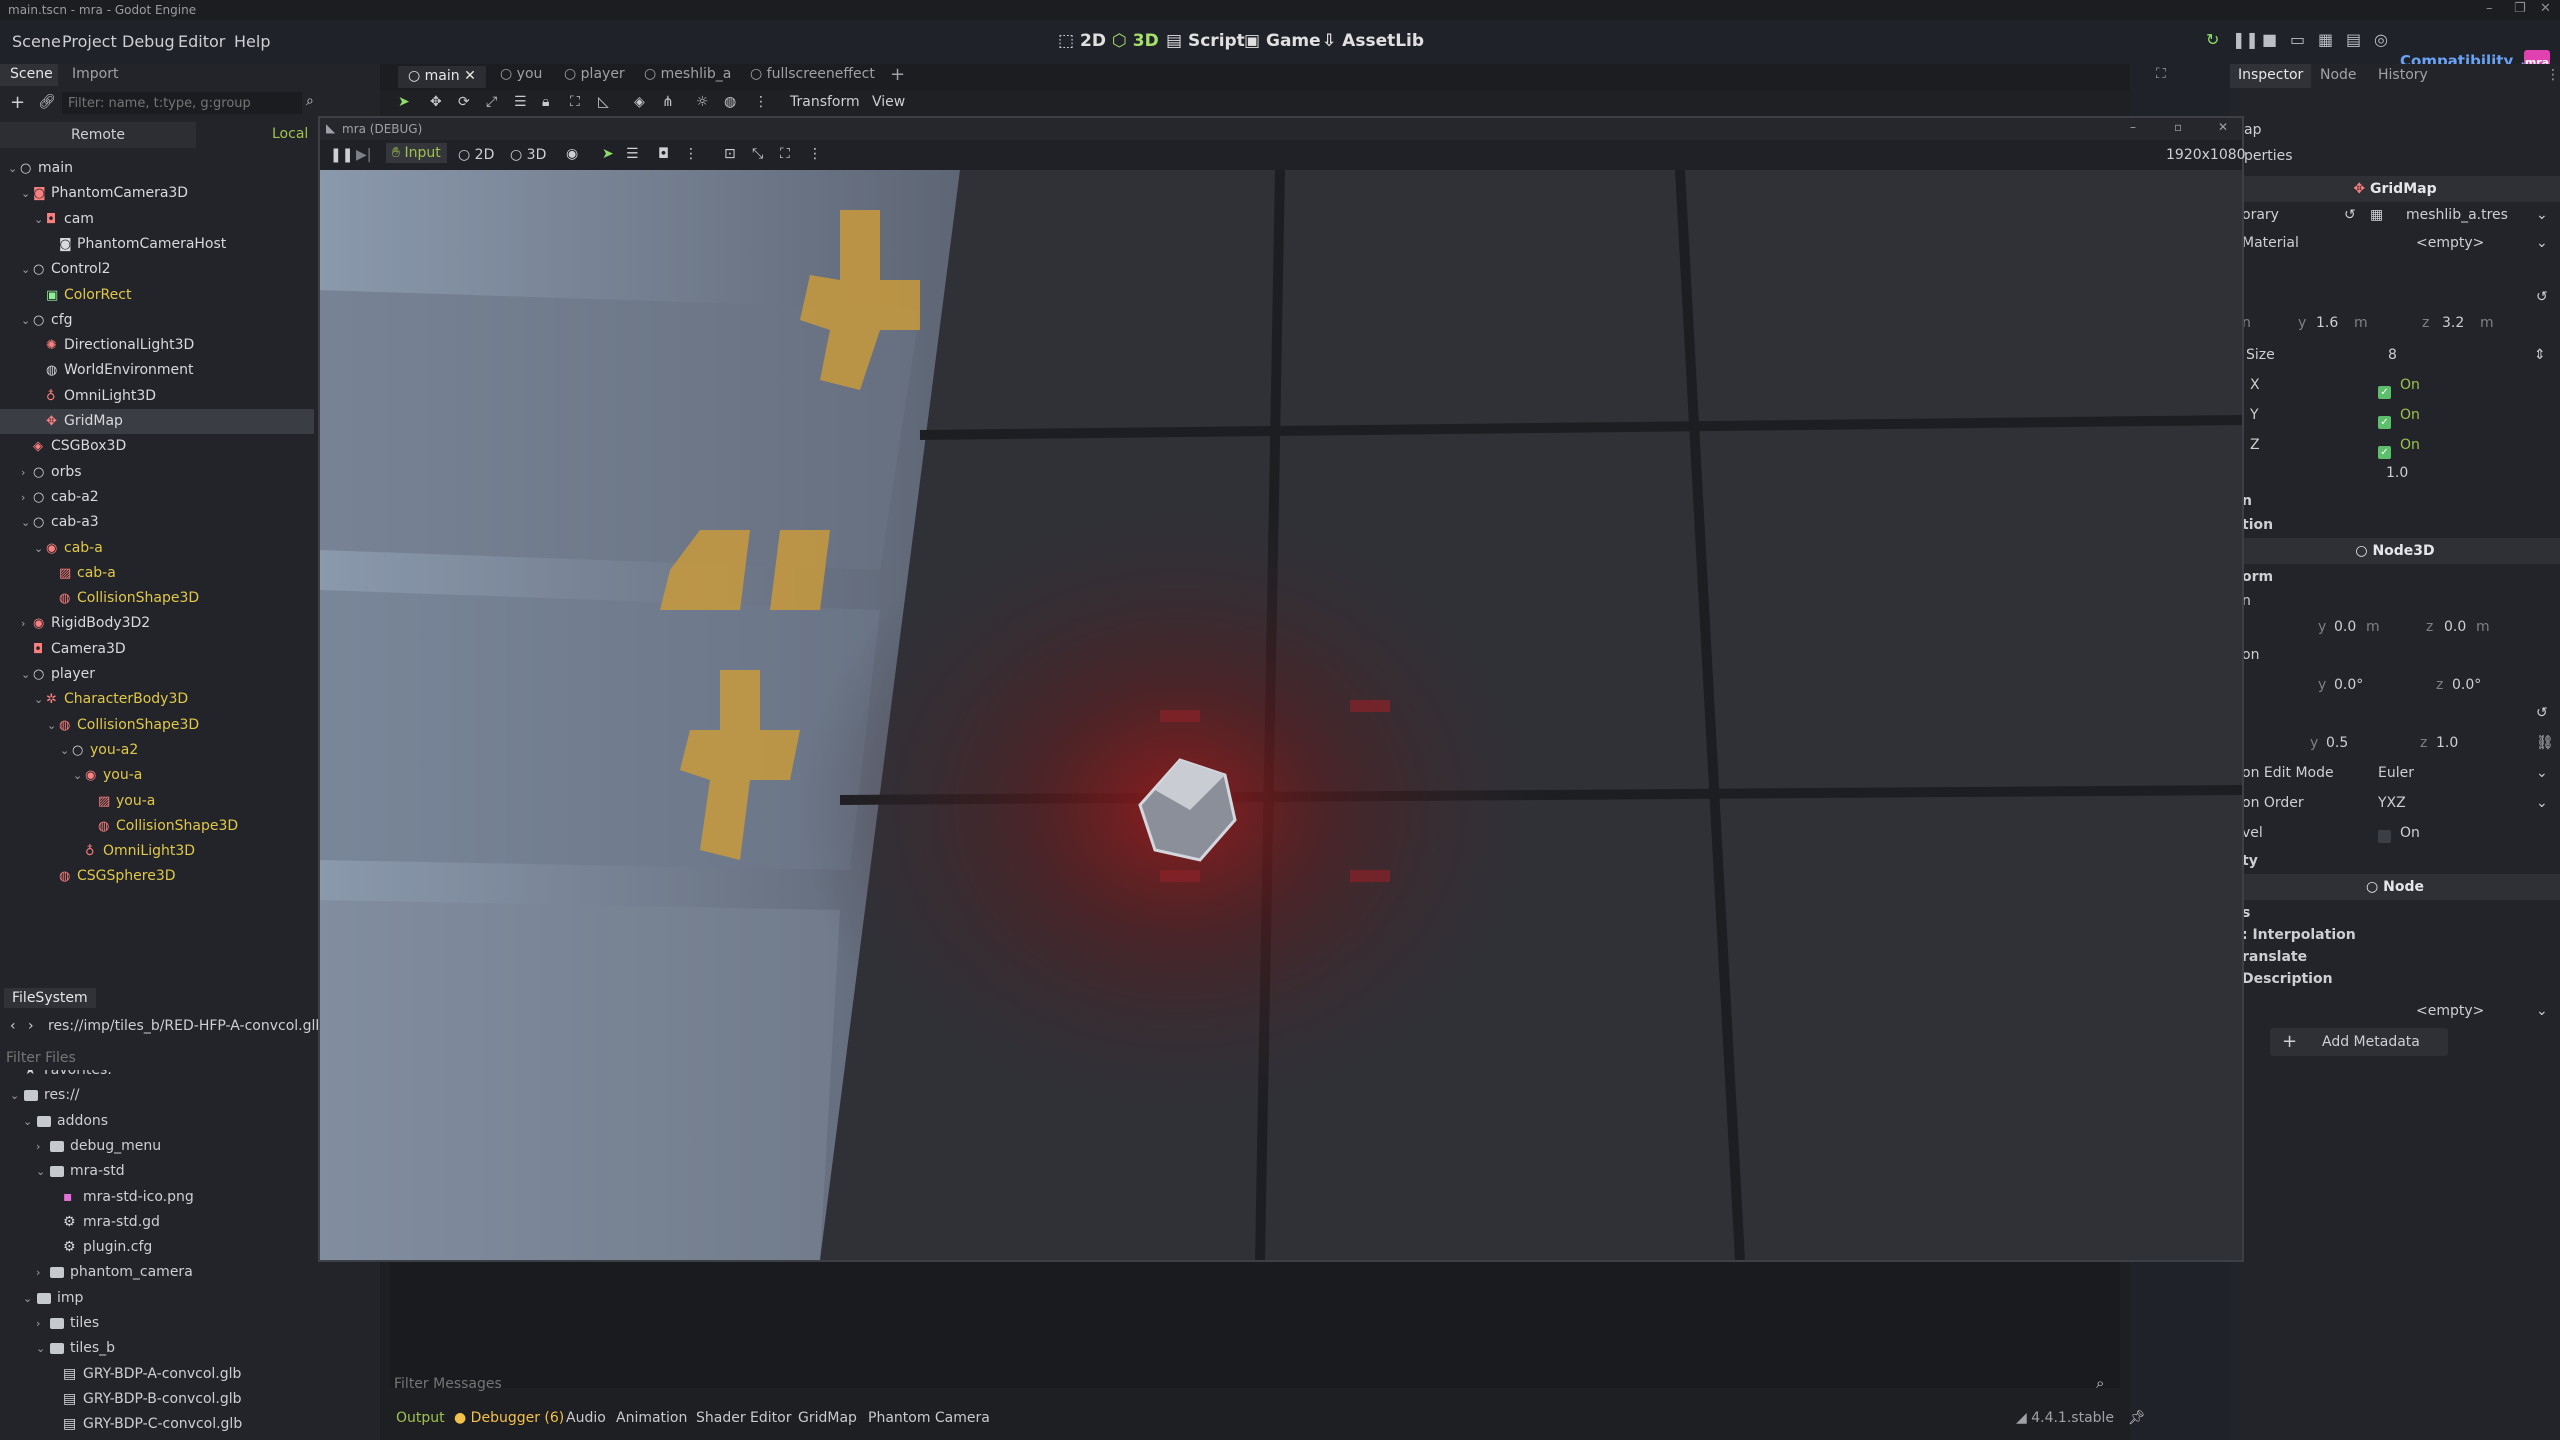 The image size is (2560, 1440). I want to click on group-visibility: ty, so click(2395, 861).